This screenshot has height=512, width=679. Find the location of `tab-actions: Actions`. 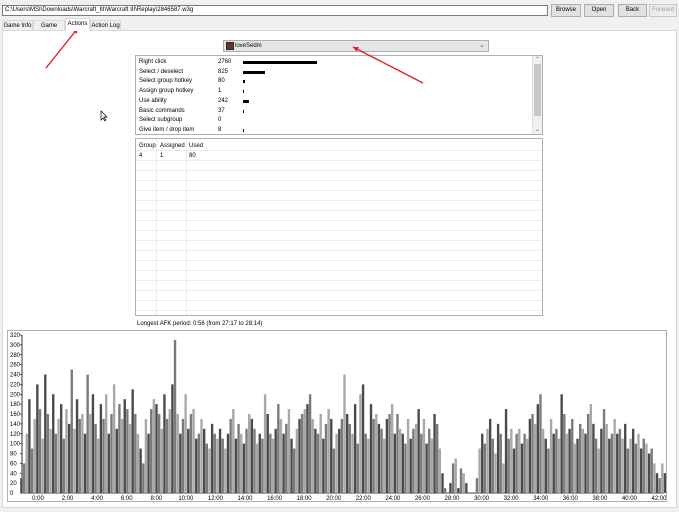

tab-actions: Actions is located at coordinates (77, 24).